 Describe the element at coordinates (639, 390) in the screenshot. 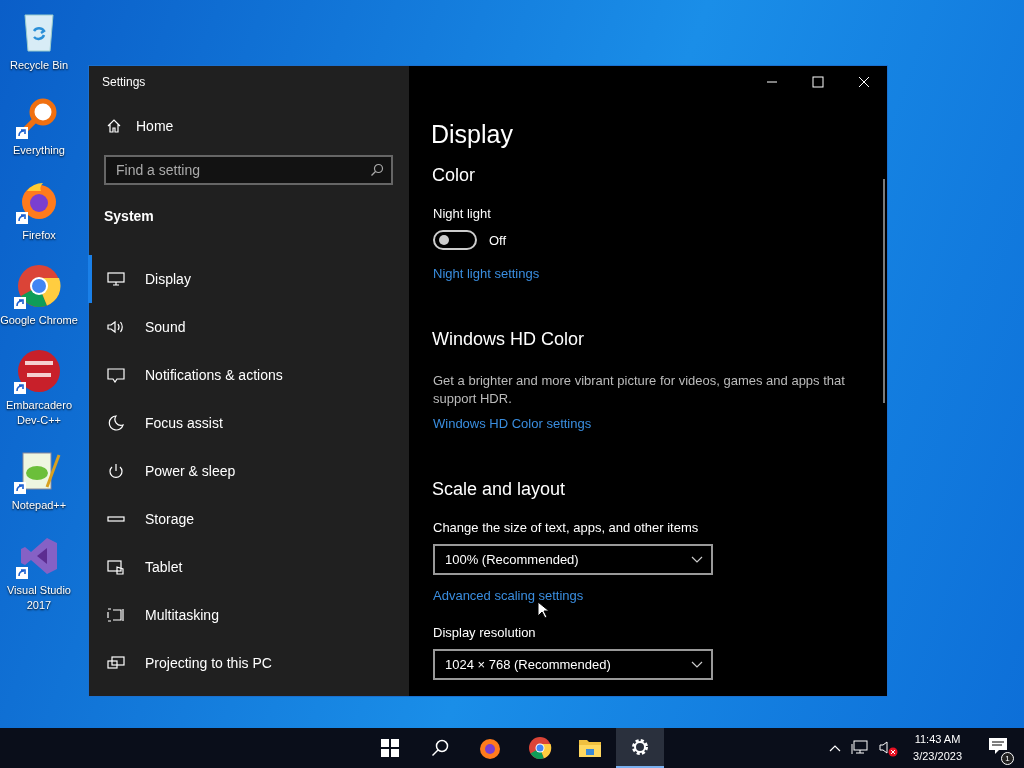

I see `description-text: Get a brighter and more vibrant picture for videos, games and apps that support HDR.` at that location.